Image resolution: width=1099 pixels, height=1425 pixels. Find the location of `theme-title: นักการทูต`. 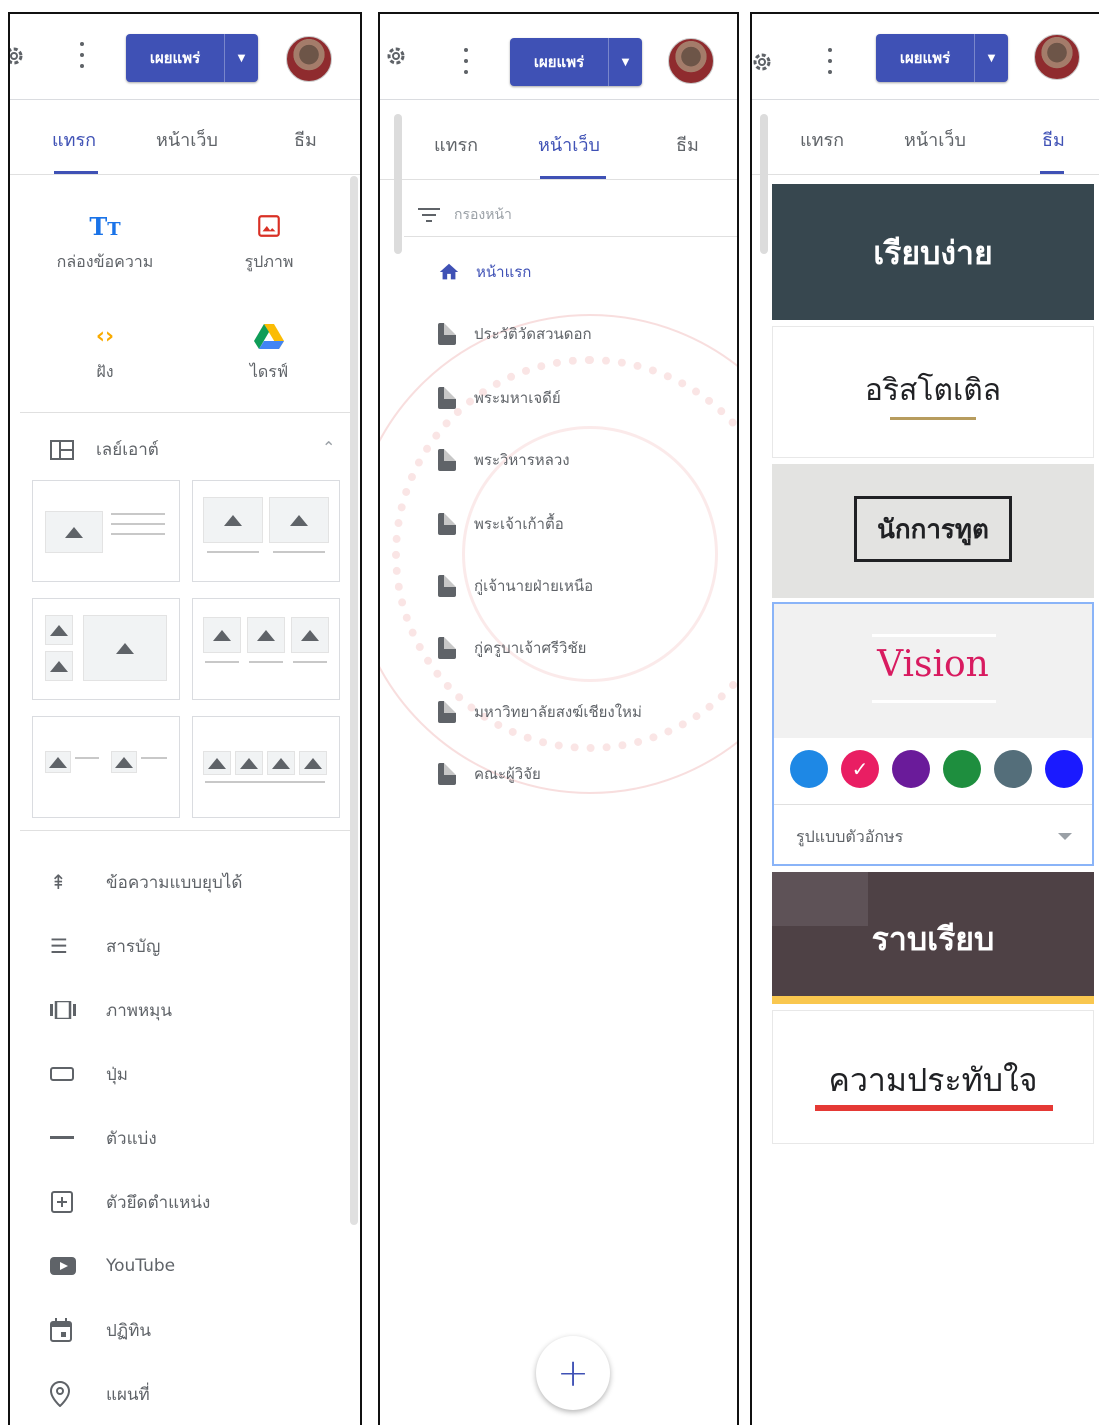

theme-title: นักการทูต is located at coordinates (933, 529).